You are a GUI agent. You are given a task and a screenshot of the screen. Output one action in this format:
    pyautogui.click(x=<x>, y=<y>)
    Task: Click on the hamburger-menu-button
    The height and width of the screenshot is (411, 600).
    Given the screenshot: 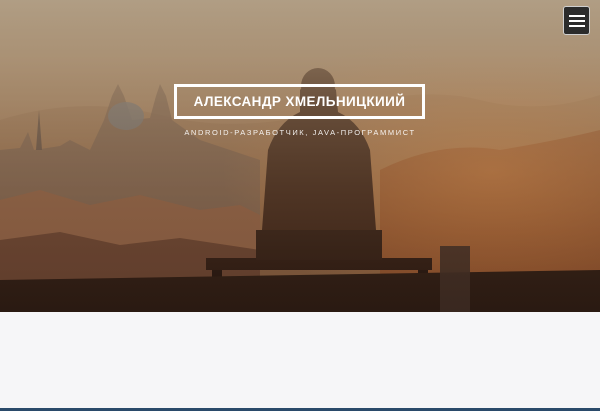 What is the action you would take?
    pyautogui.click(x=576, y=20)
    